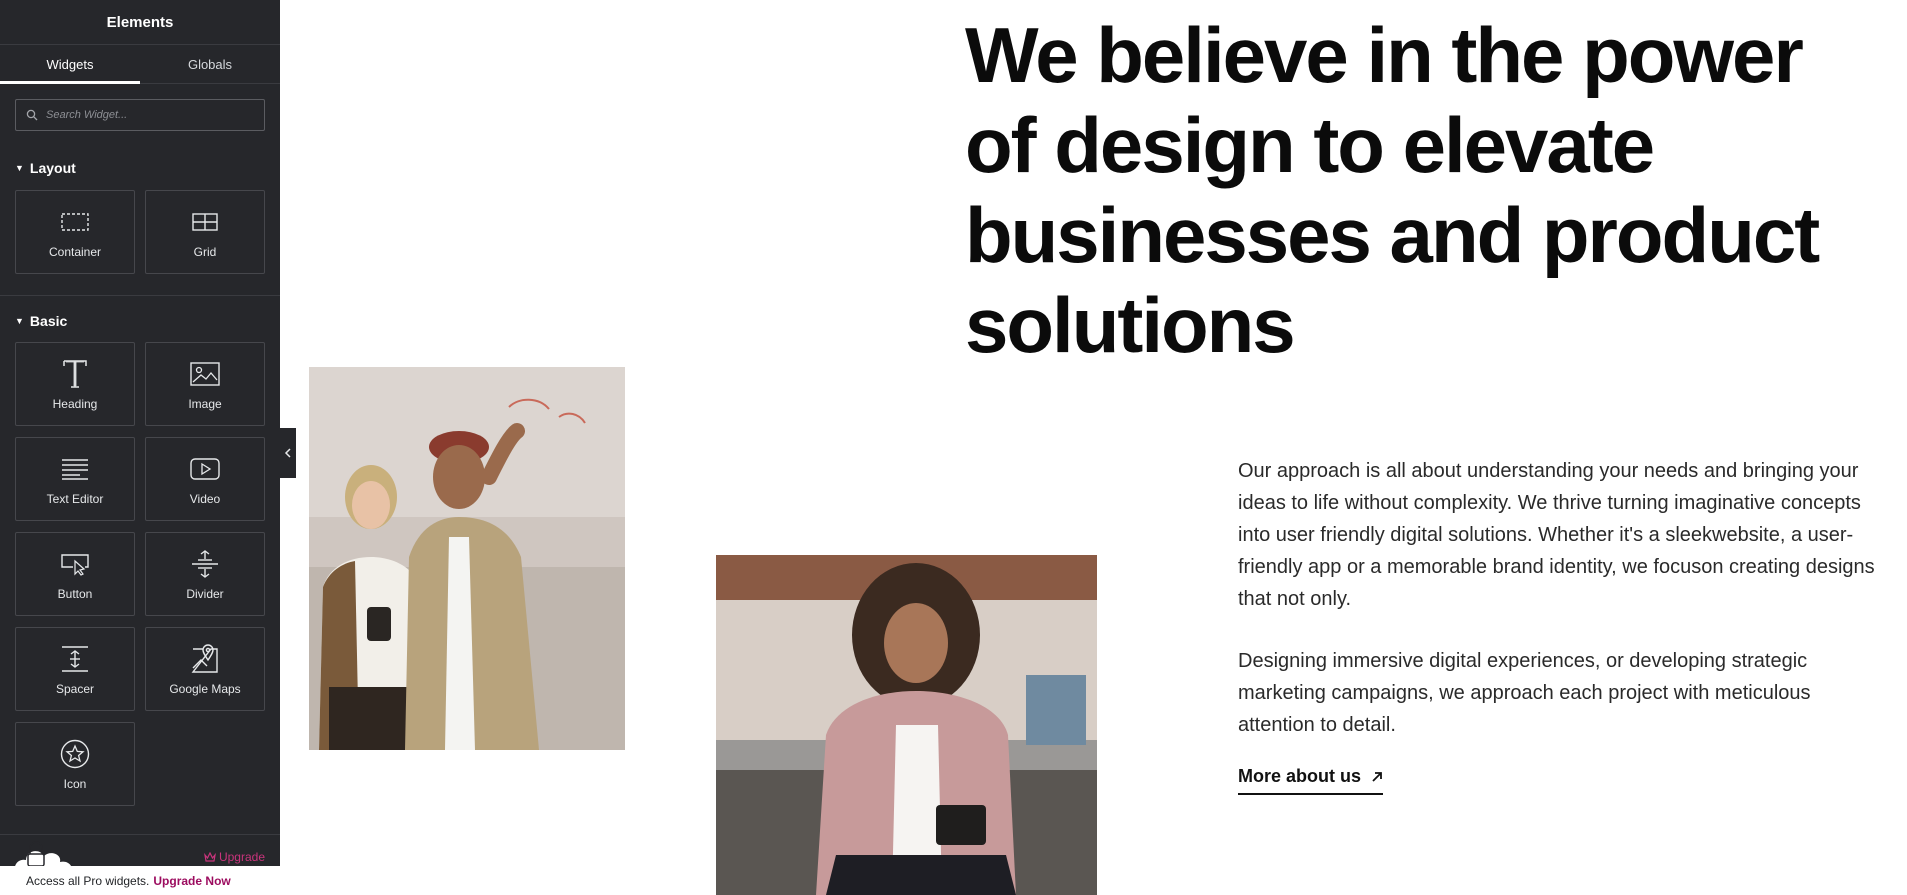  I want to click on video-icon, so click(205, 469).